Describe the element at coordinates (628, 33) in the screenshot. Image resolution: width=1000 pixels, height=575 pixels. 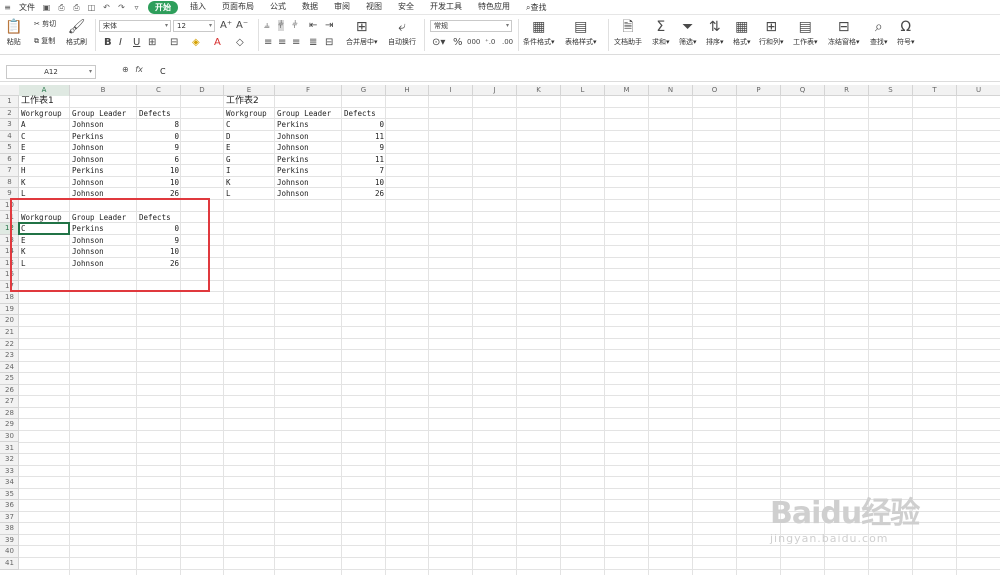
I see `doc-assistant-button: 🗎 文档助手` at that location.